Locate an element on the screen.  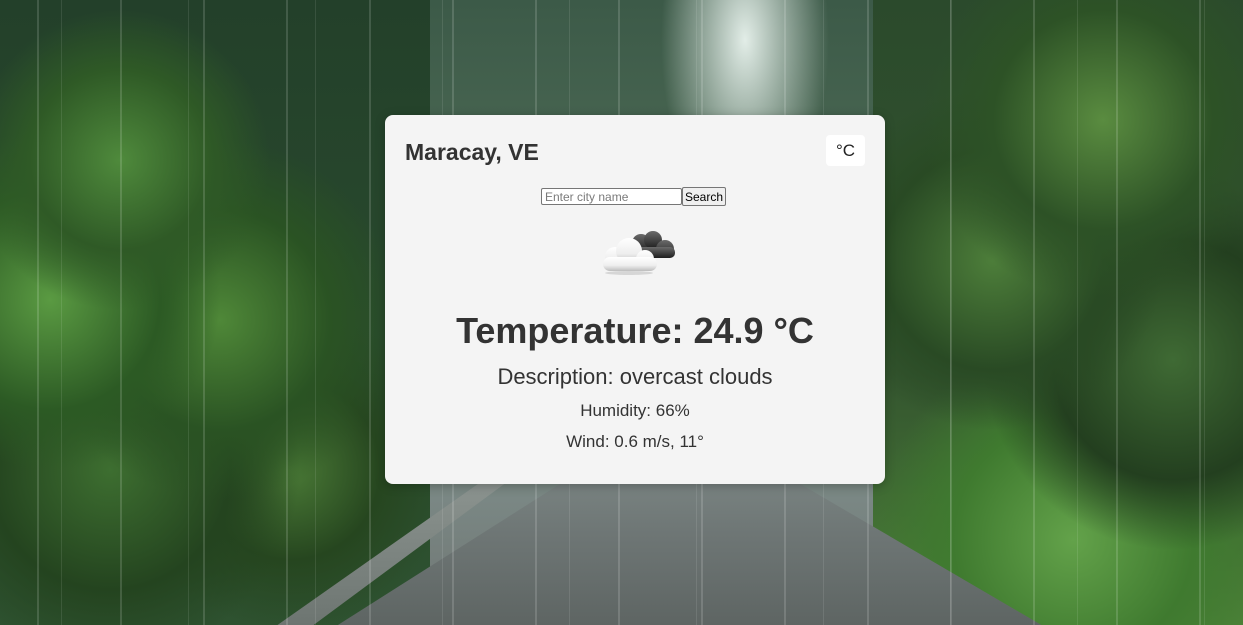
humidity-reading: Humidity: 66% is located at coordinates (635, 410).